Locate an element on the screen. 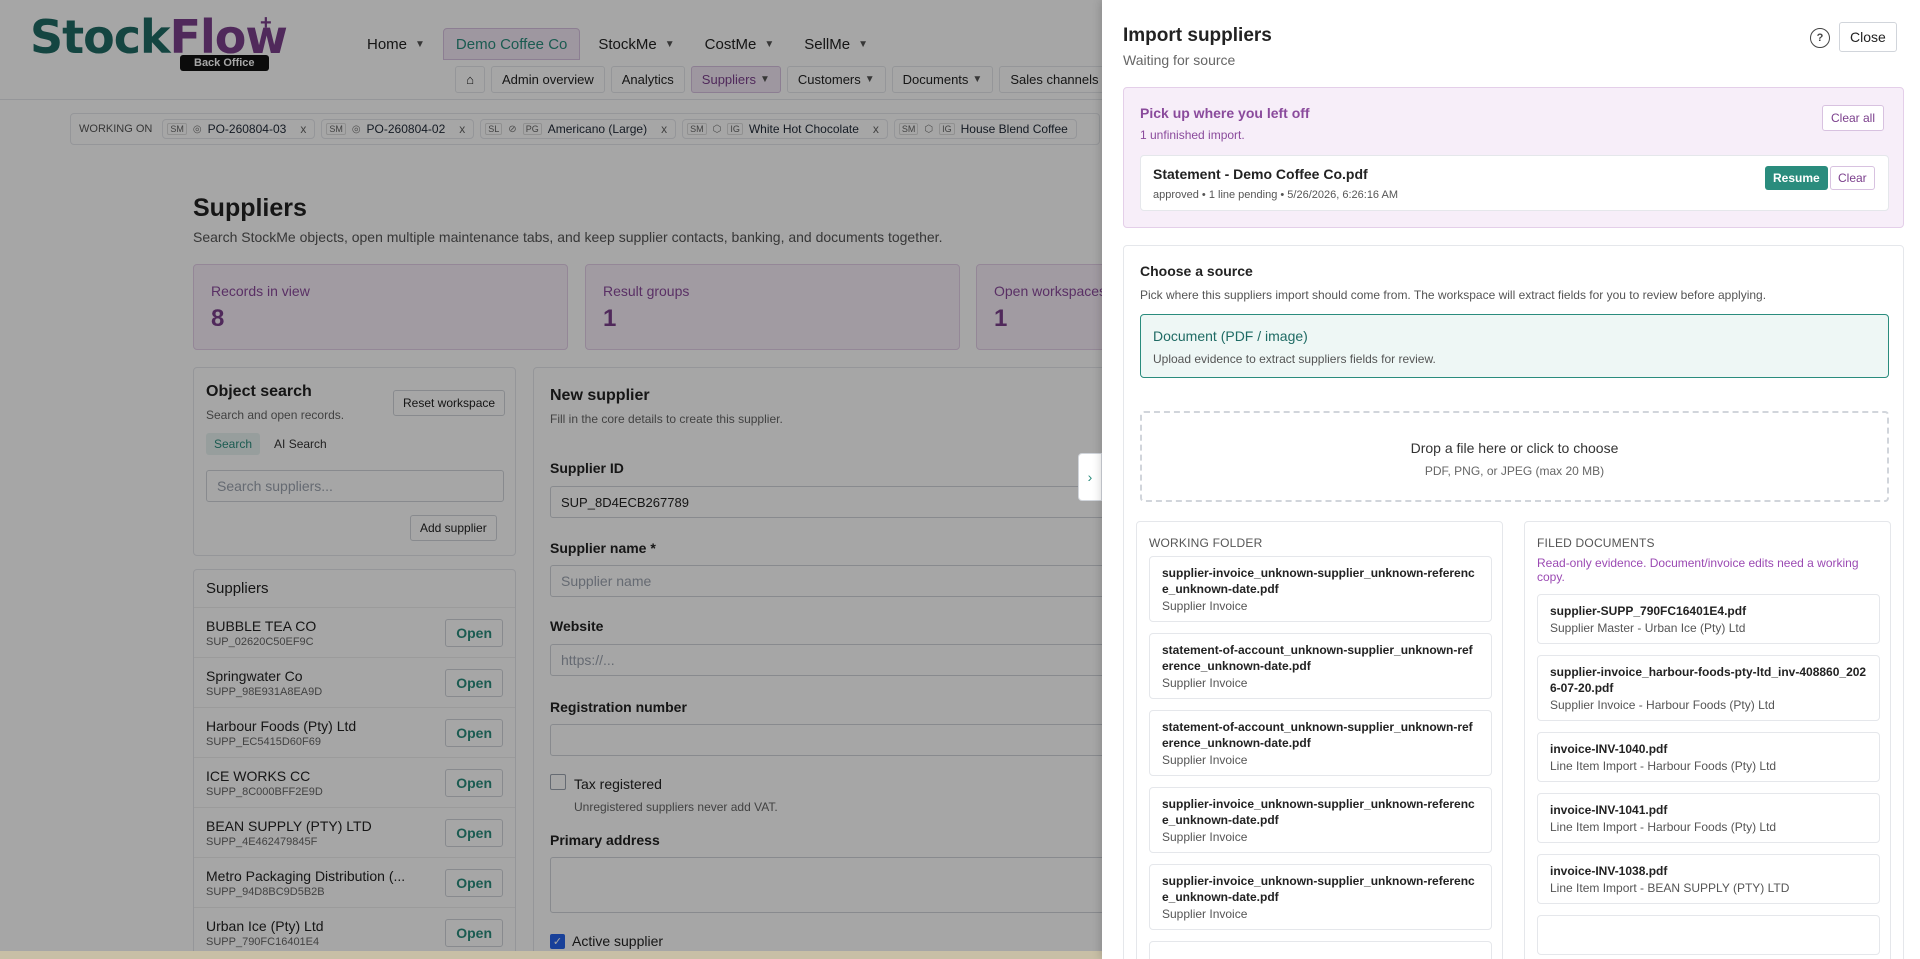  doc-name: supplier-SUPP_790FC16401E4.pdf is located at coordinates (1648, 611).